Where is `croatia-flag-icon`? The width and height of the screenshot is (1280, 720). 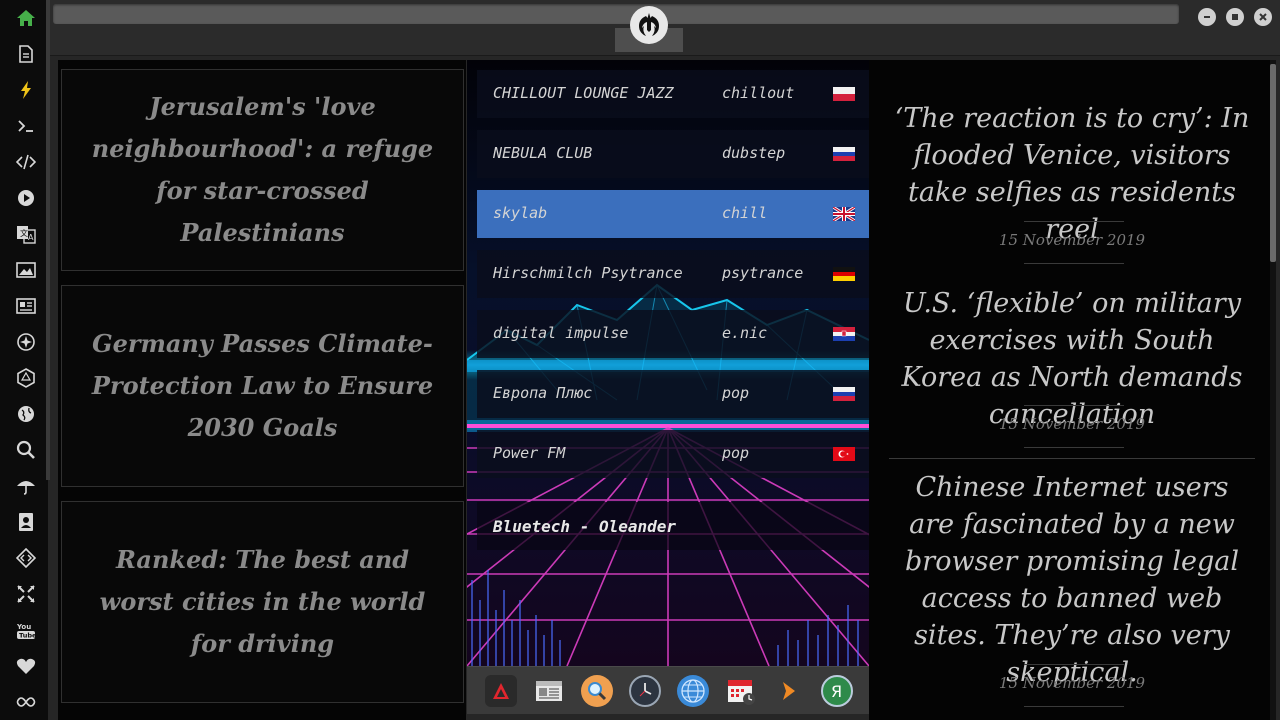
croatia-flag-icon is located at coordinates (844, 334).